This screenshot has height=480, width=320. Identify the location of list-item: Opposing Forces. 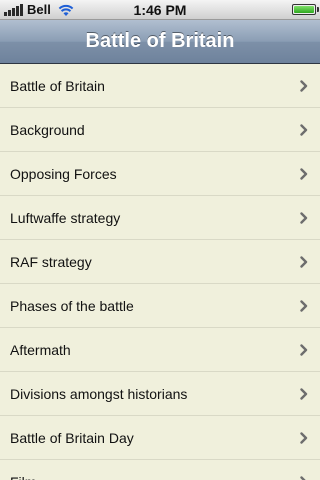
(160, 174).